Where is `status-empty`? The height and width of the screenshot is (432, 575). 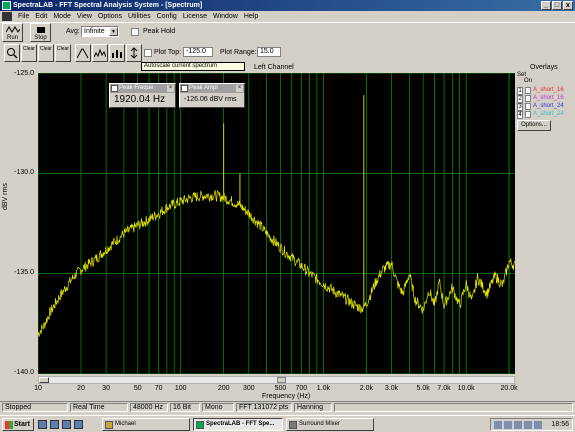
status-empty is located at coordinates (453, 407).